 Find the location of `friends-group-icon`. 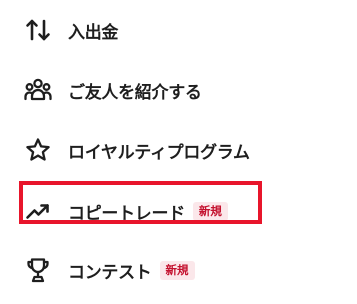

friends-group-icon is located at coordinates (38, 90).